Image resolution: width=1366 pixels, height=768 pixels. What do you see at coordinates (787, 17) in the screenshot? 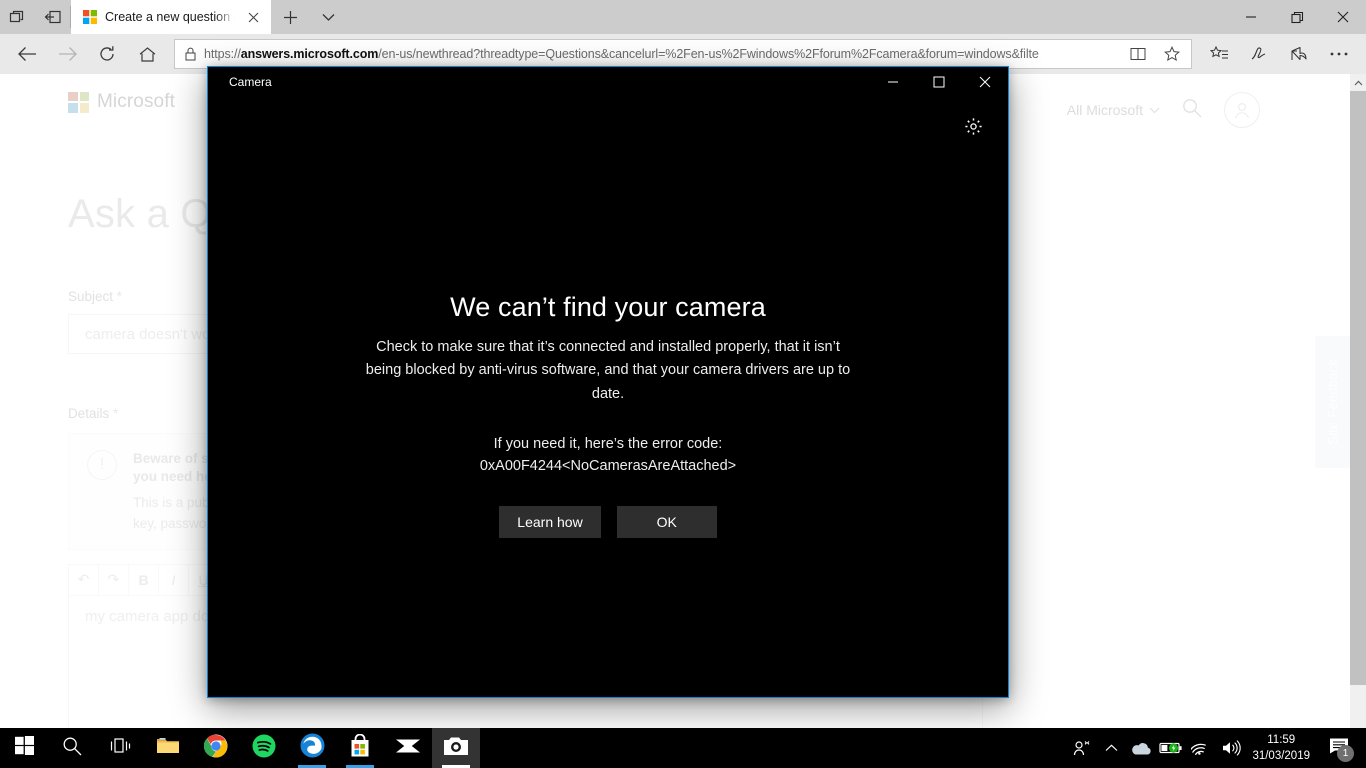
I see `tab-strip-empty-area` at bounding box center [787, 17].